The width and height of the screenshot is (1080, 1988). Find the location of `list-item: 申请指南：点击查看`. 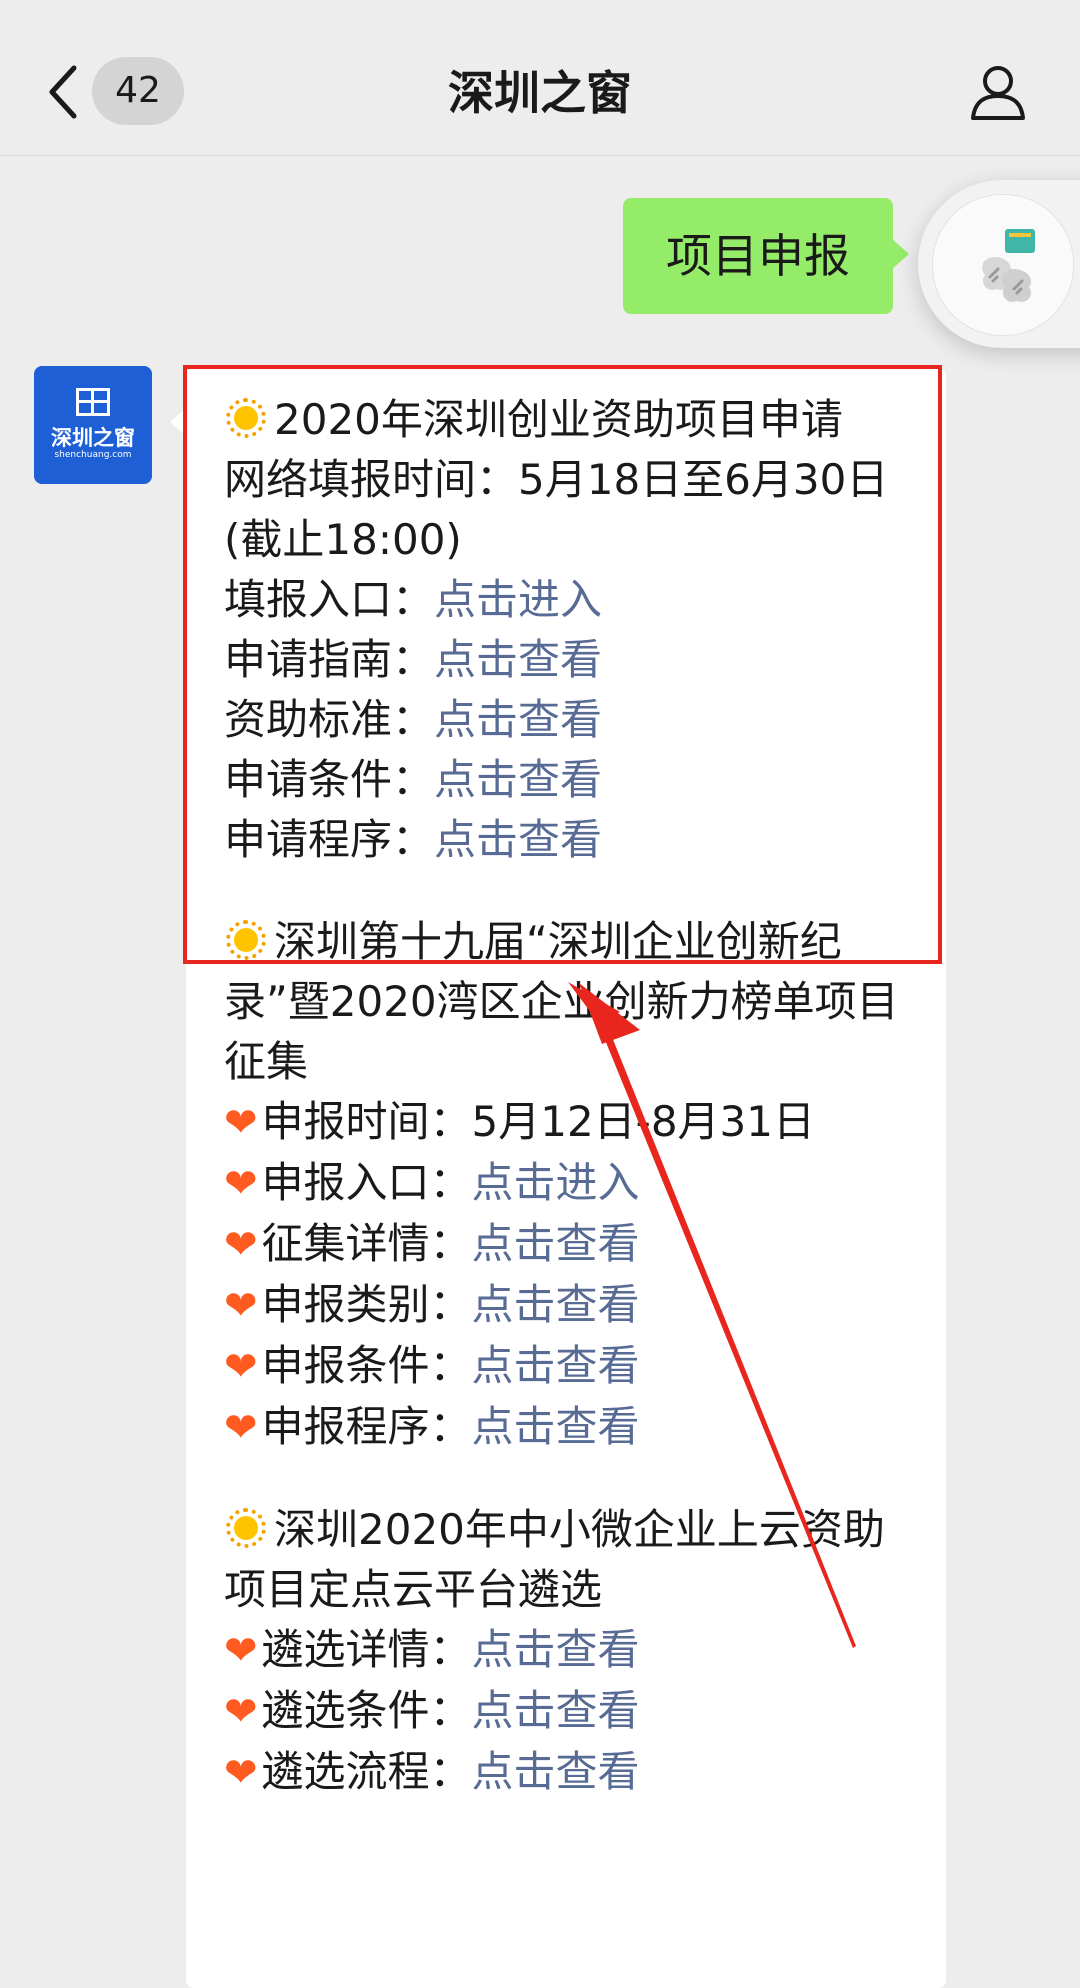

list-item: 申请指南：点击查看 is located at coordinates (413, 659).